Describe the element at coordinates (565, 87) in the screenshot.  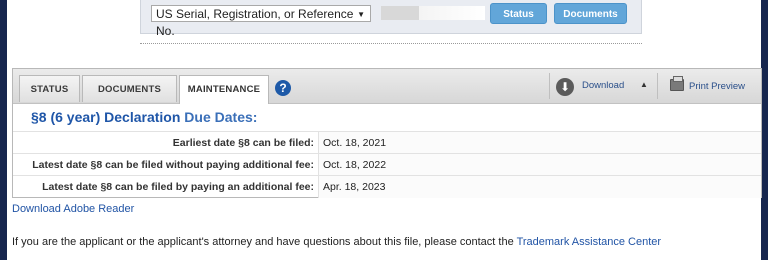
I see `download-icon: ⬇` at that location.